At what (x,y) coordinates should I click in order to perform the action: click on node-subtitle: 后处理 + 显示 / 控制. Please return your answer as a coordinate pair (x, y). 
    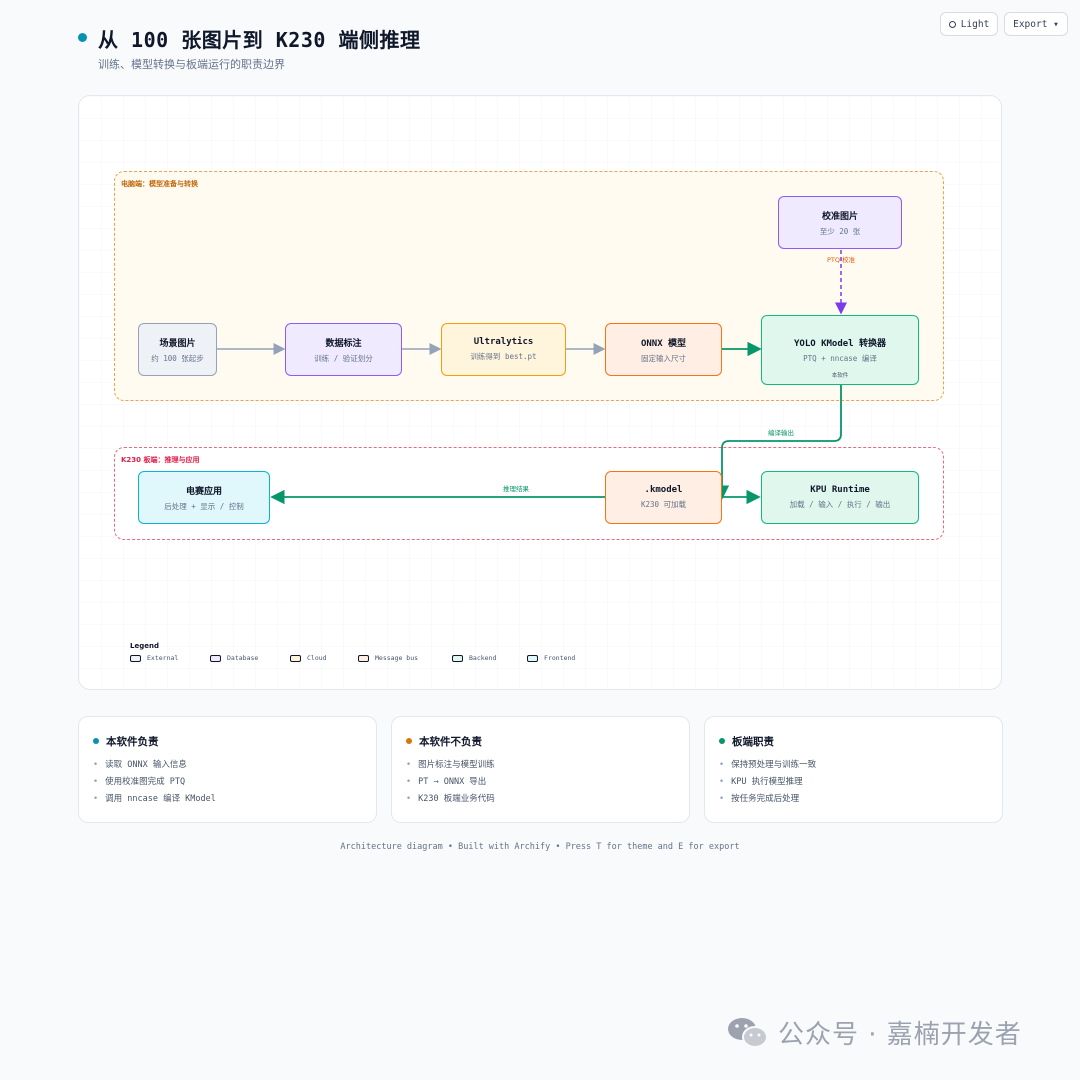
    Looking at the image, I should click on (204, 506).